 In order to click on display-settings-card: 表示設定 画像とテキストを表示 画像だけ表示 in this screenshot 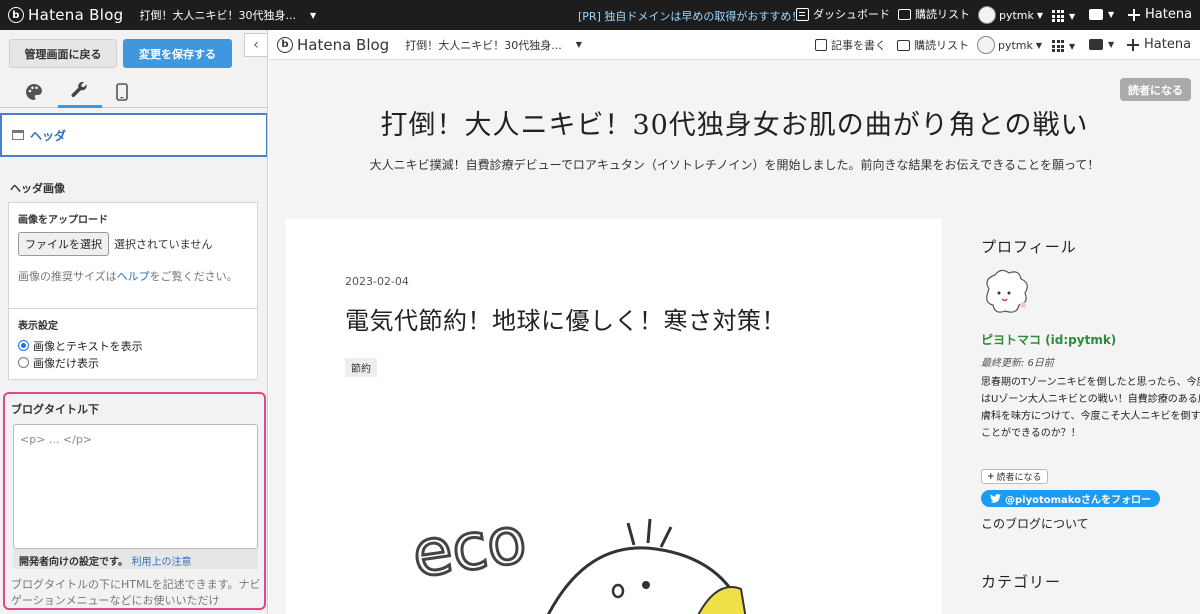, I will do `click(133, 344)`.